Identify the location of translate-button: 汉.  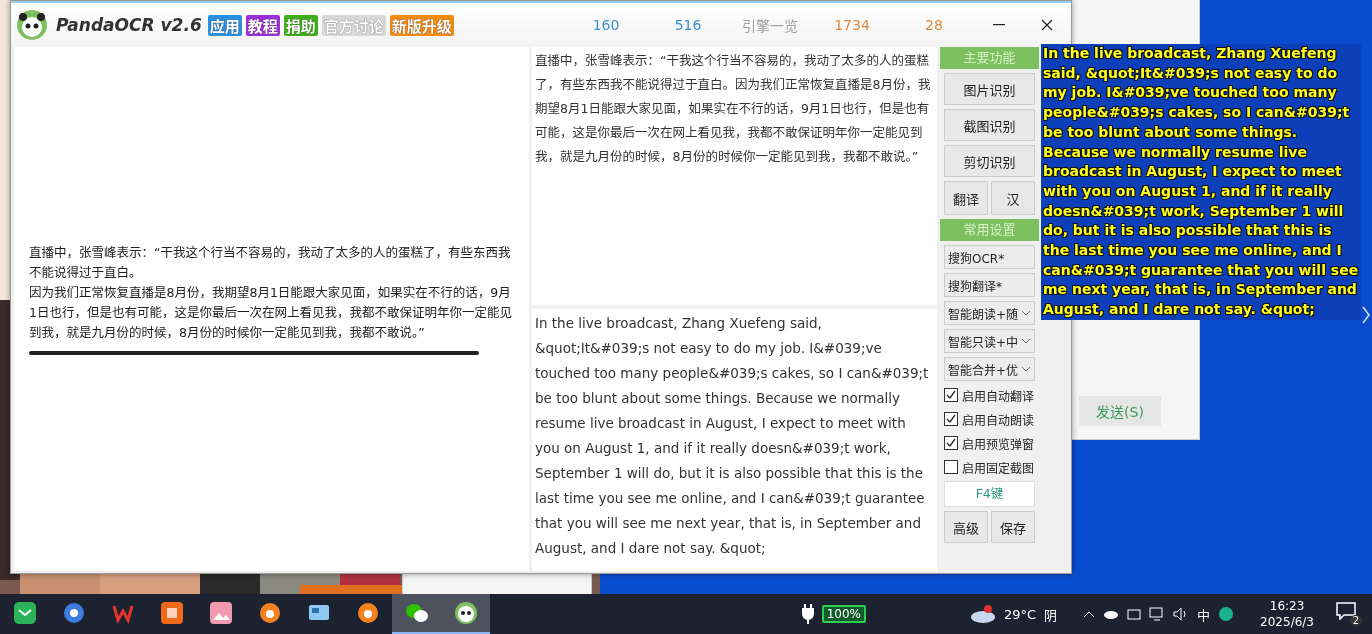
(1013, 198).